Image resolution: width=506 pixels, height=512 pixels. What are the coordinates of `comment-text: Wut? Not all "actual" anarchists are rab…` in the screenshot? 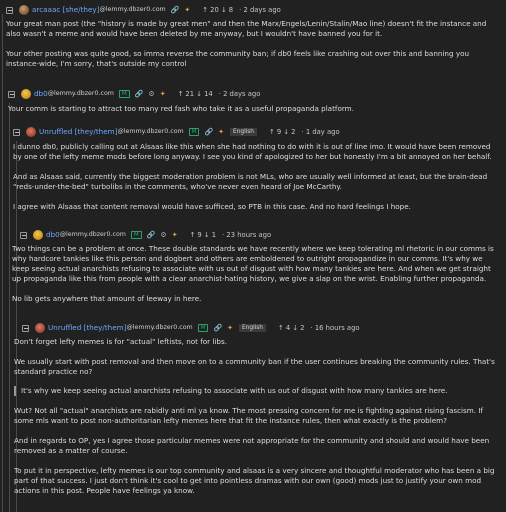 It's located at (249, 415).